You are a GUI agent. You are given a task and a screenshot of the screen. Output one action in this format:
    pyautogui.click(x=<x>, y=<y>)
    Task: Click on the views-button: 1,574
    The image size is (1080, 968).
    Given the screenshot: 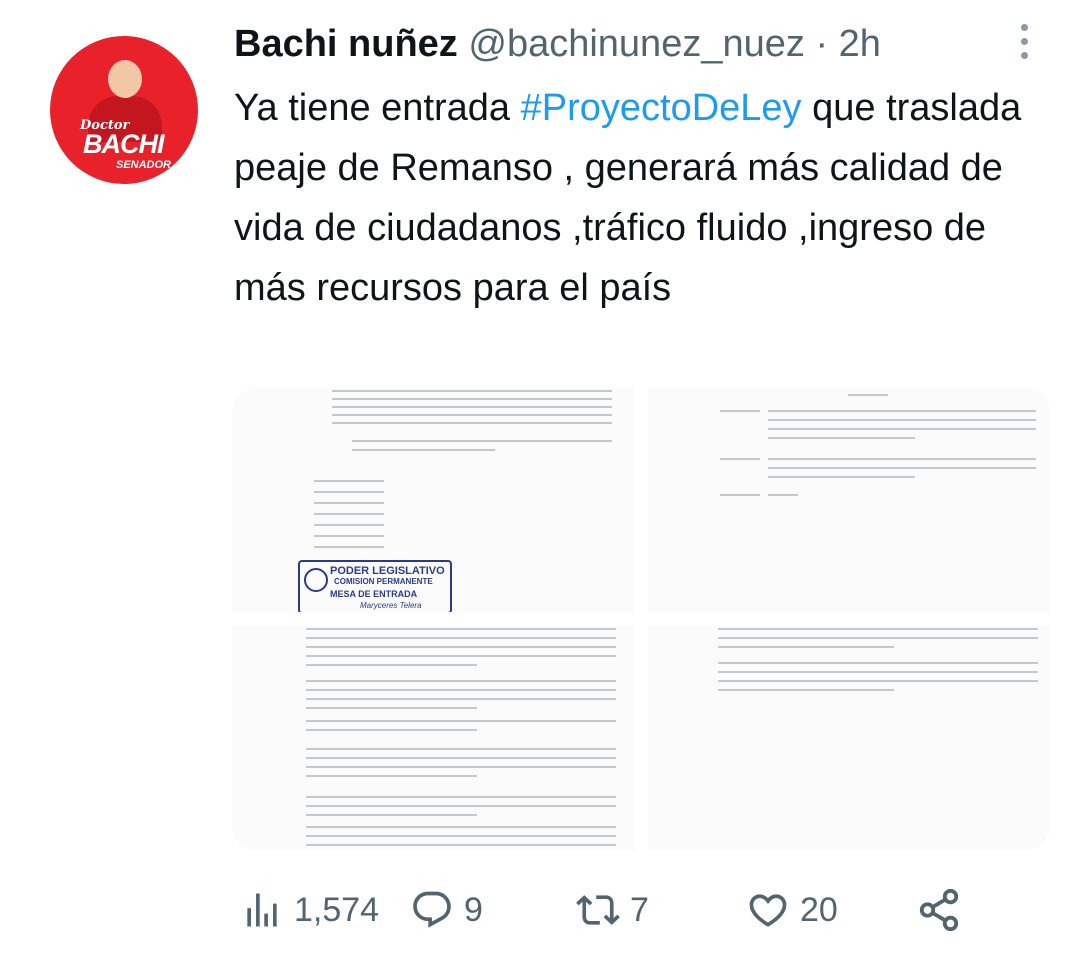 What is the action you would take?
    pyautogui.click(x=309, y=910)
    